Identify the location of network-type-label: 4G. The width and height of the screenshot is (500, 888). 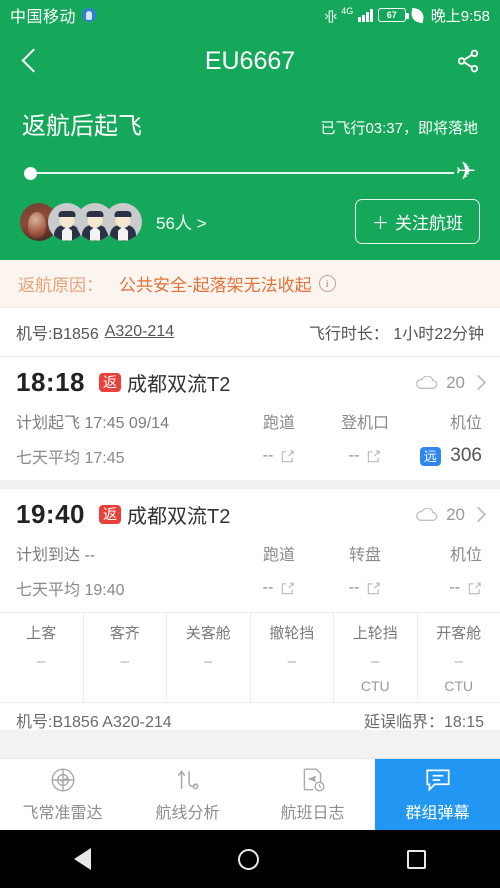
(347, 11).